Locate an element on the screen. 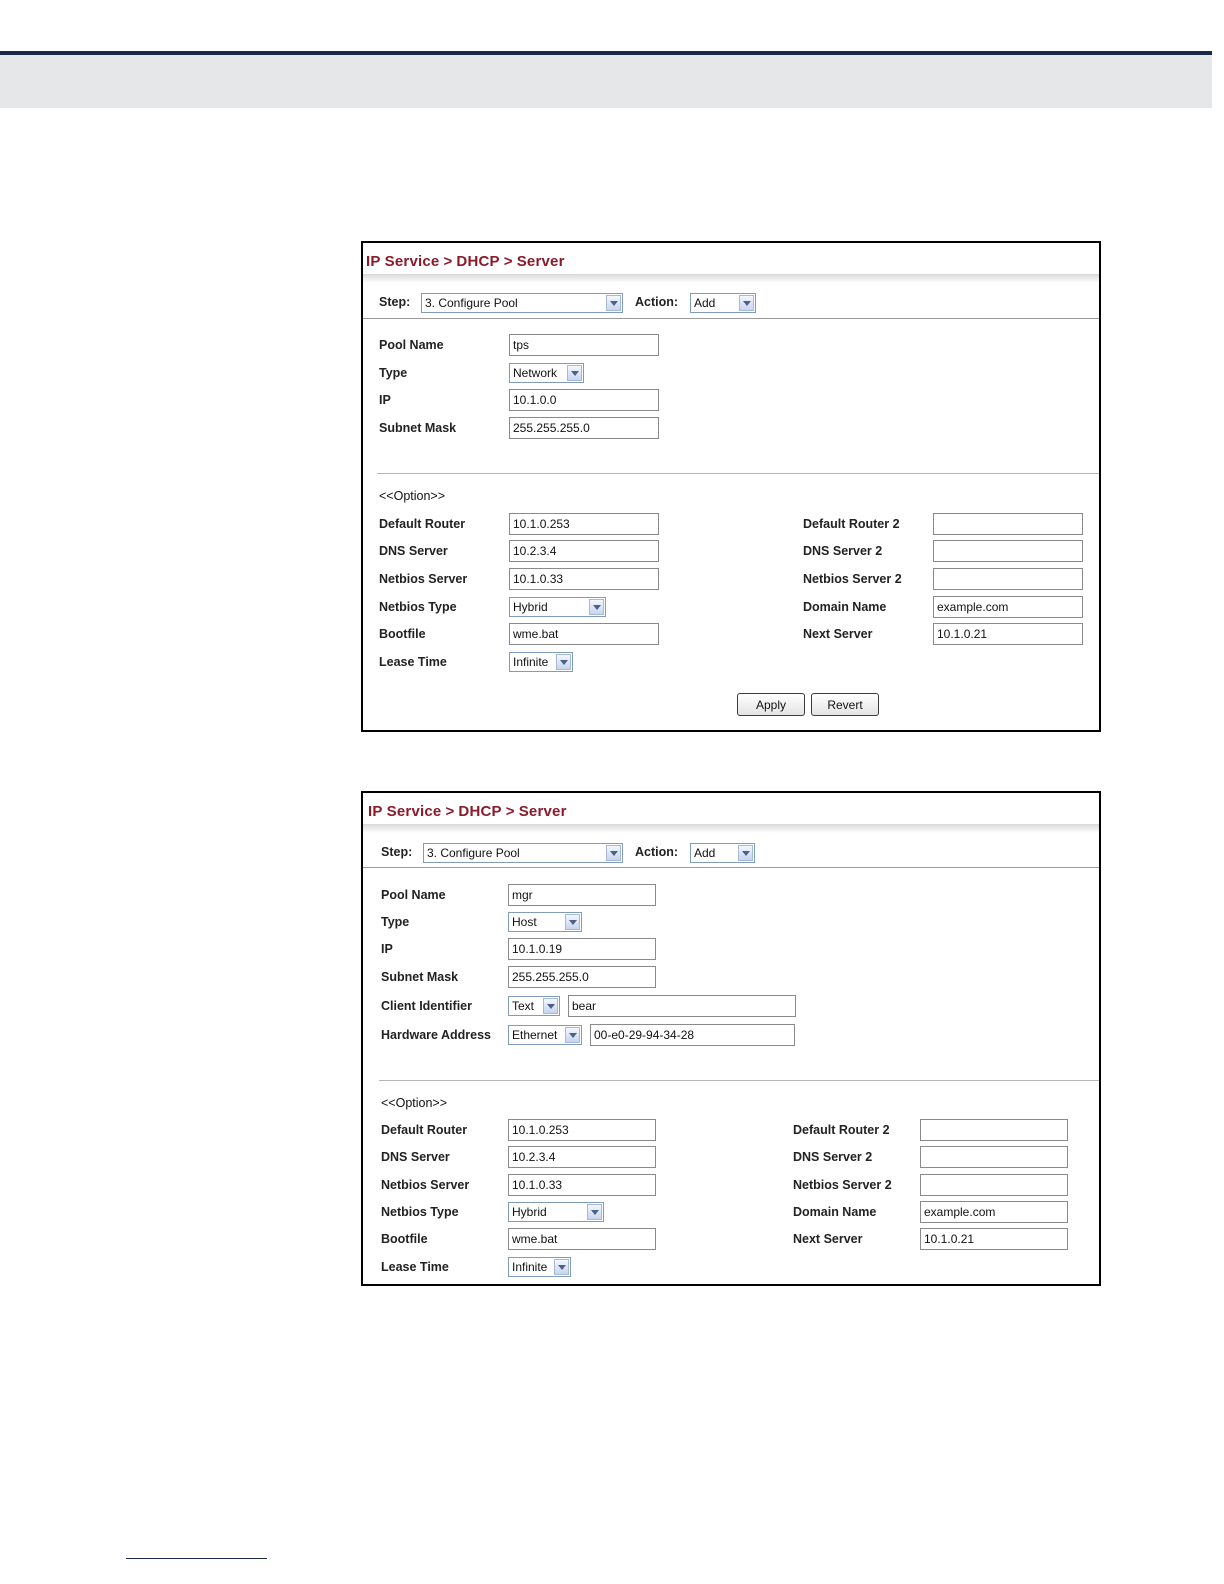 This screenshot has height=1584, width=1224. dns-server-label: DNS Server is located at coordinates (415, 1157).